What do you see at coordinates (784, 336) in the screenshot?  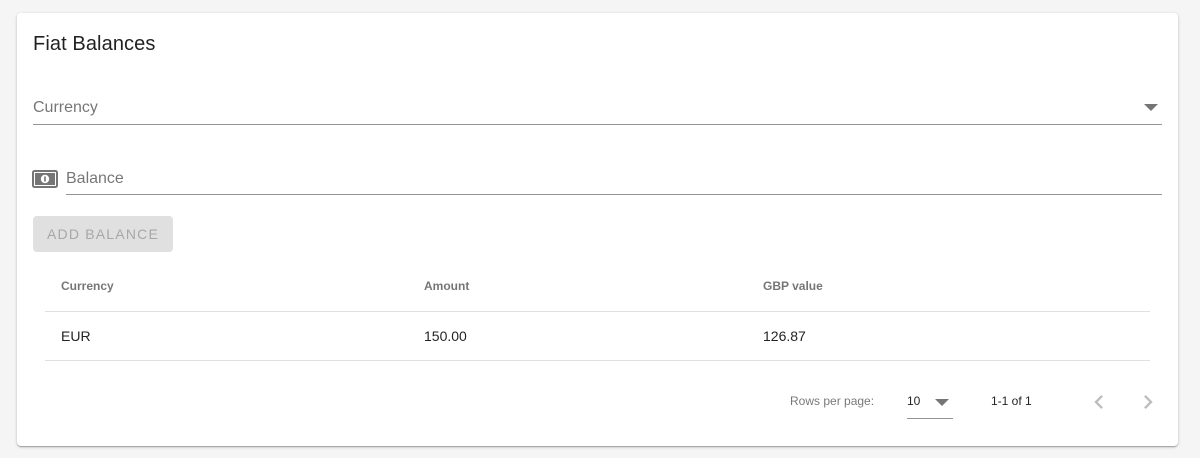 I see `cell-gbp-value: 126.87` at bounding box center [784, 336].